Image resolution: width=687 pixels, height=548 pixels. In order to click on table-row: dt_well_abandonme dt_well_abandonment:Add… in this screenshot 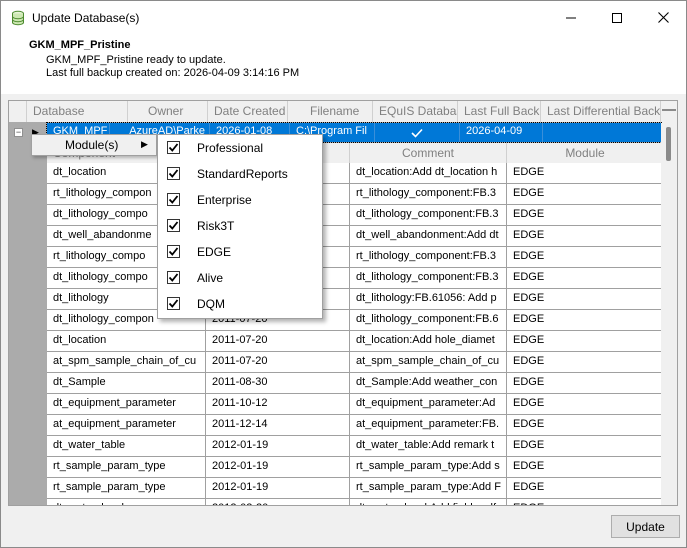, I will do `click(355, 236)`.